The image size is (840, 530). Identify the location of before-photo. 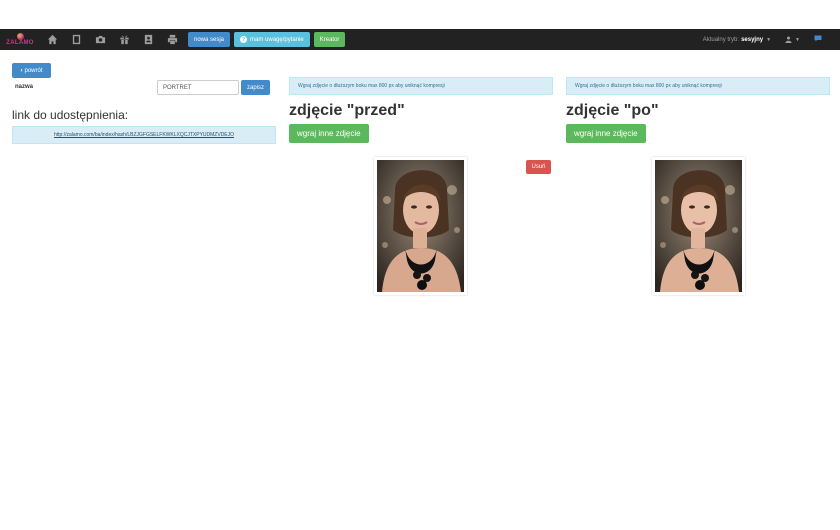
(420, 226).